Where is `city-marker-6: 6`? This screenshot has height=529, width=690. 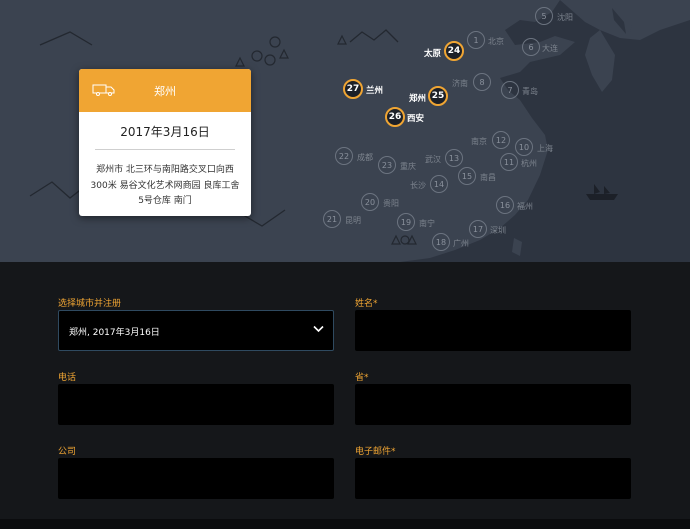
city-marker-6: 6 is located at coordinates (531, 47).